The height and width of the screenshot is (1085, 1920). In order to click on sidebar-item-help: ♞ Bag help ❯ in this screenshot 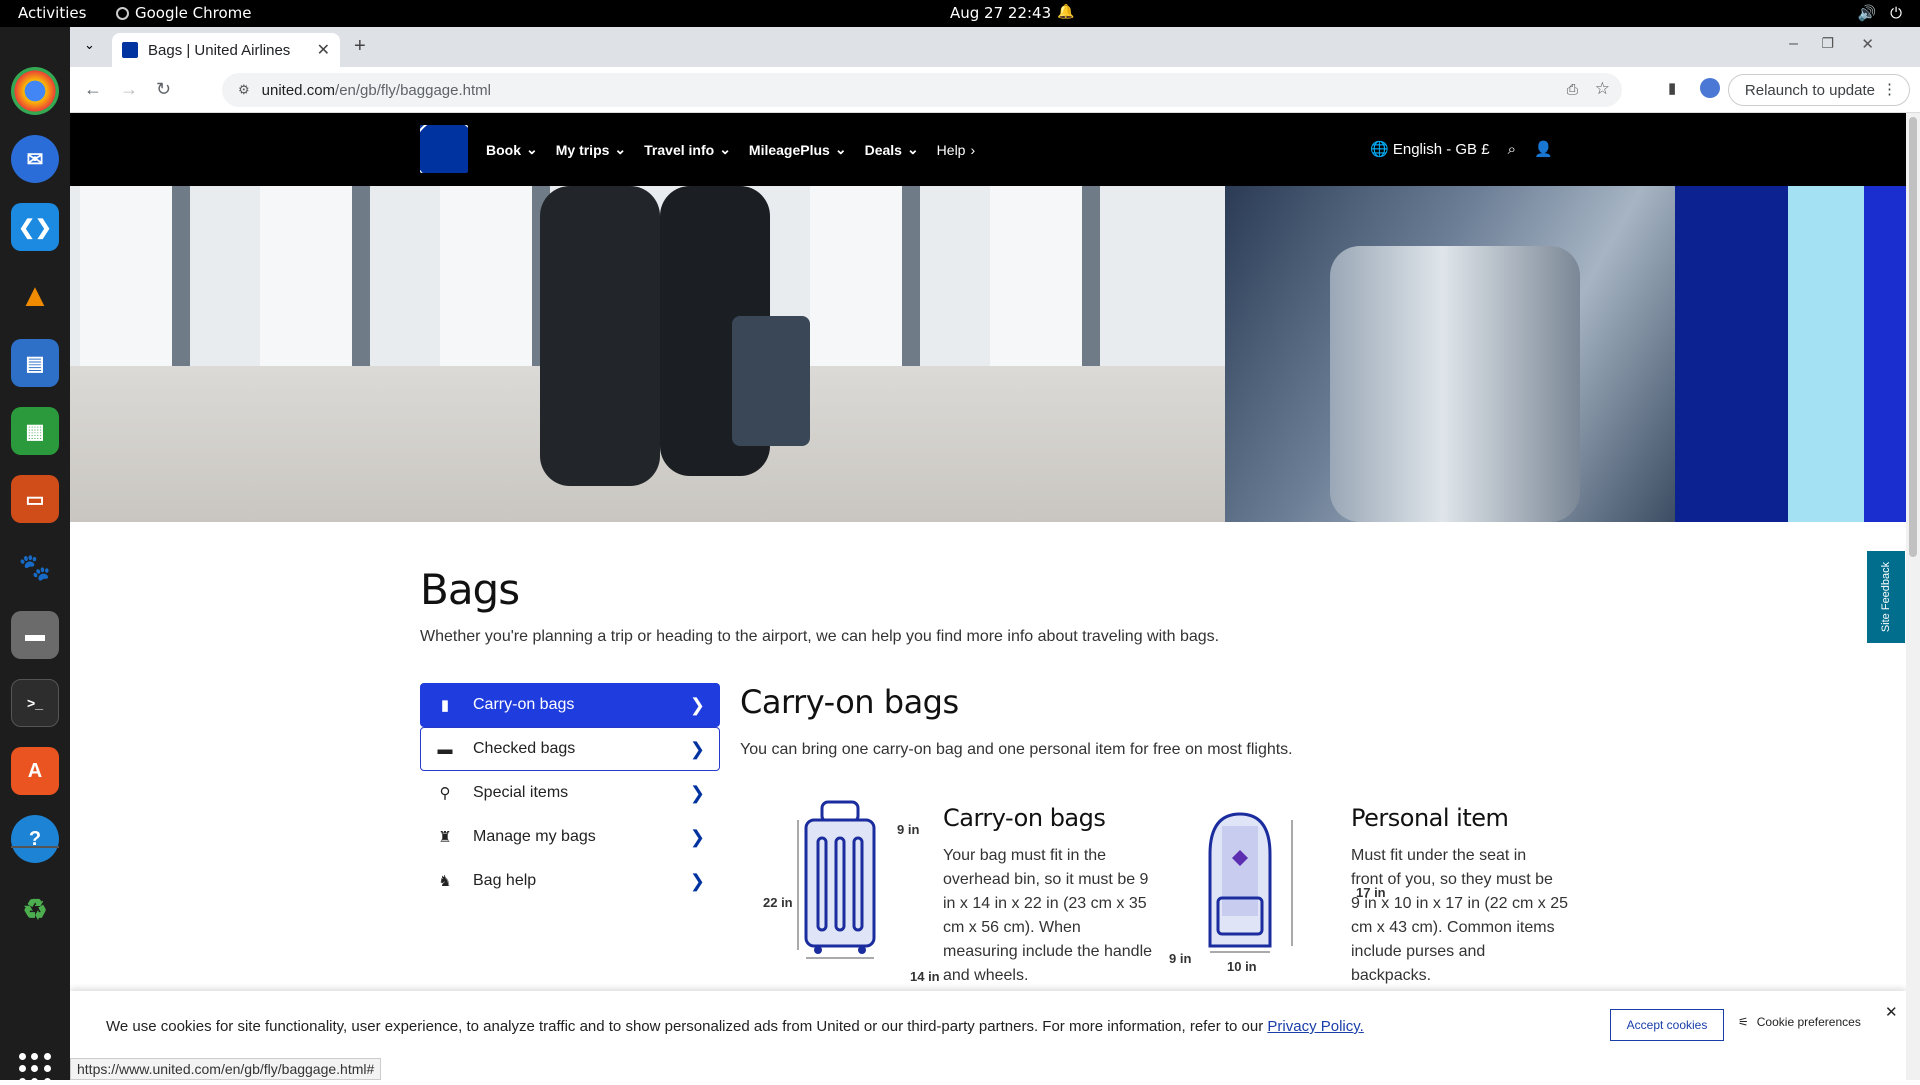, I will do `click(570, 881)`.